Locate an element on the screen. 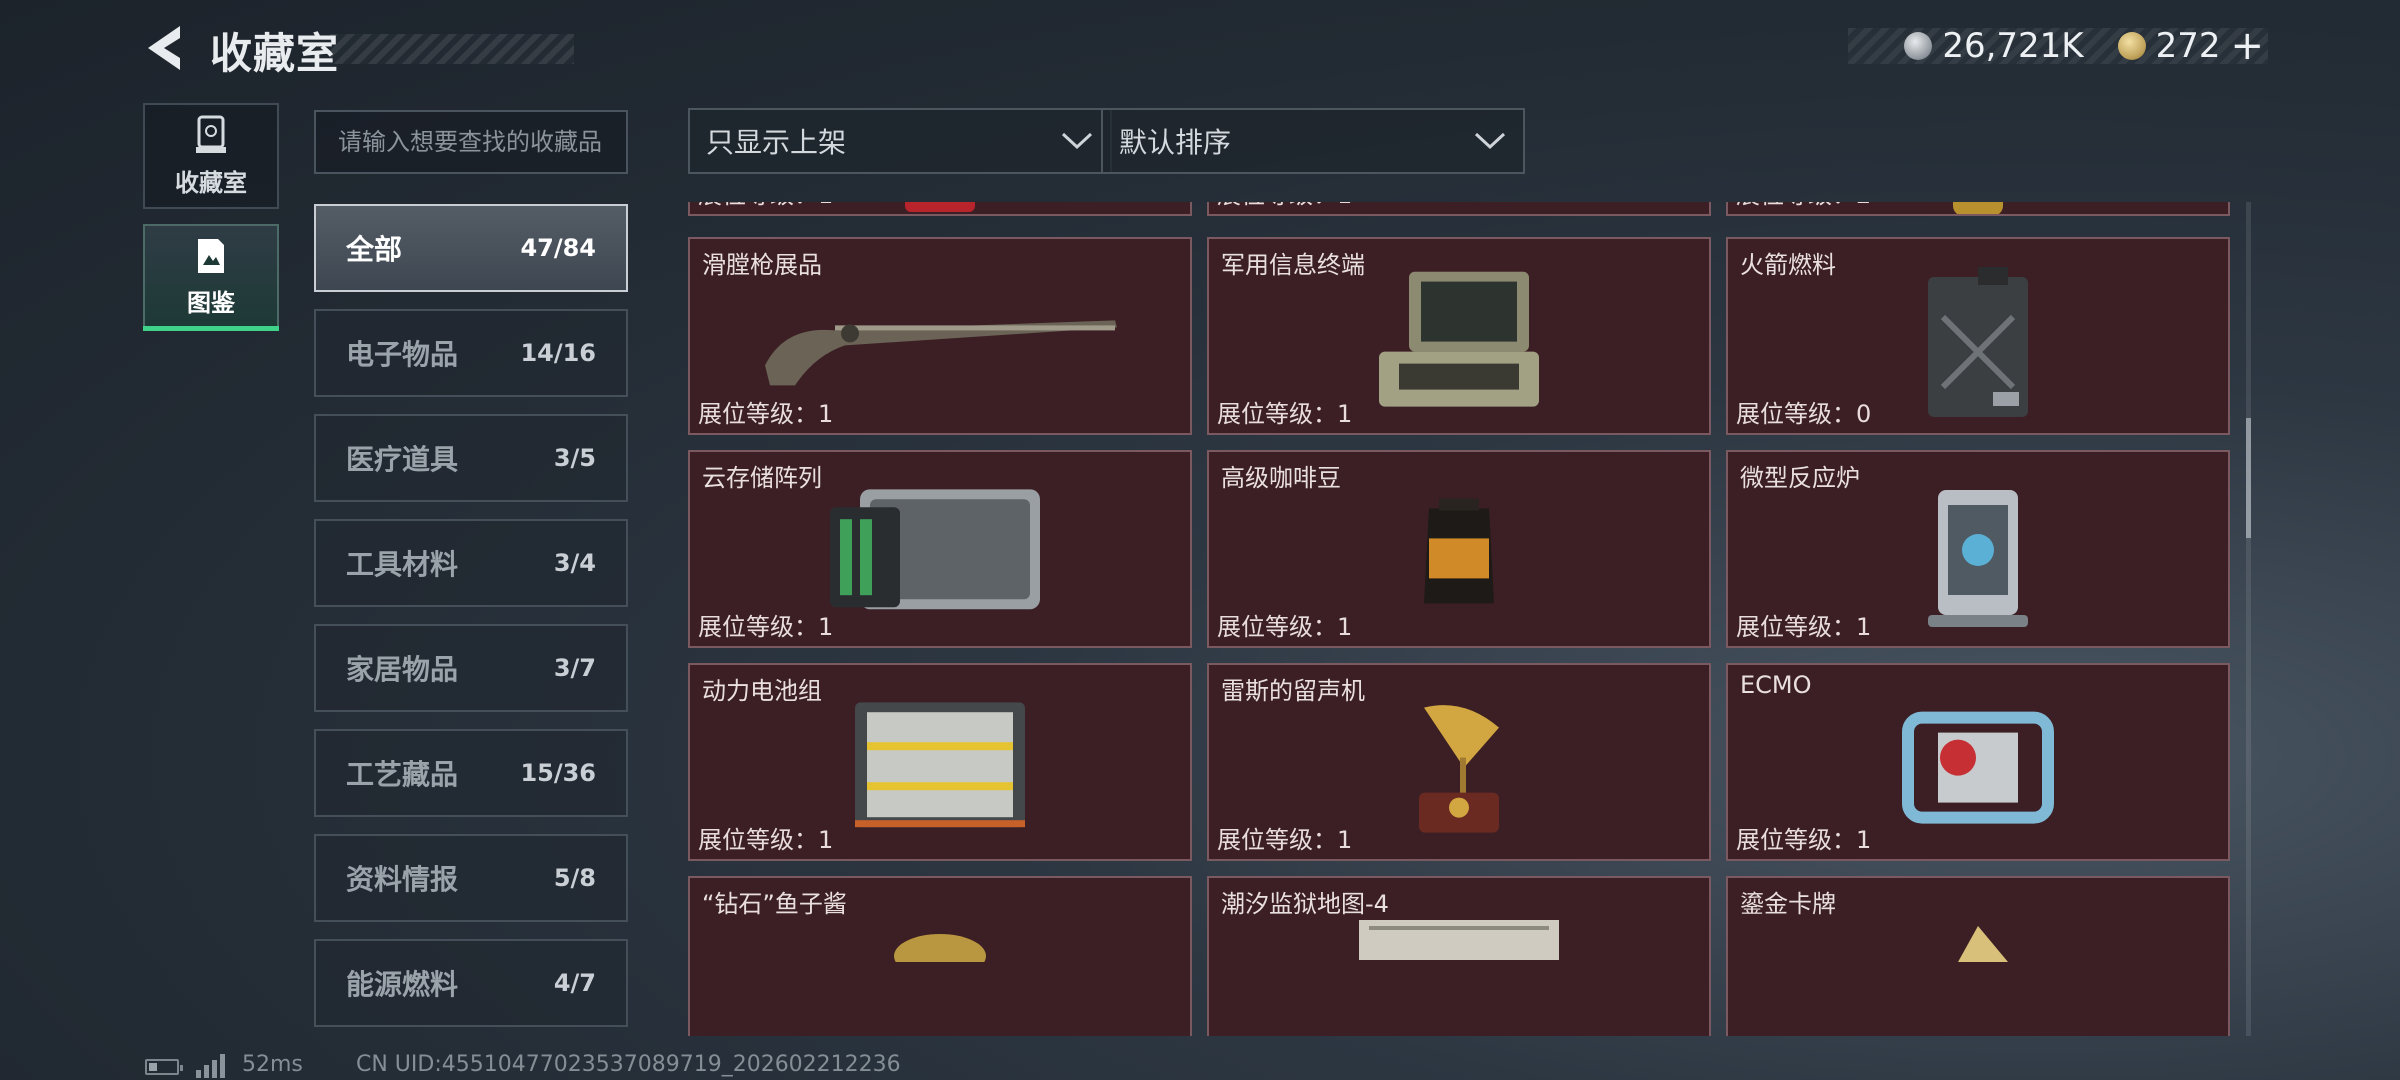 The image size is (2400, 1080). gold-watch-icon is located at coordinates (1978, 208).